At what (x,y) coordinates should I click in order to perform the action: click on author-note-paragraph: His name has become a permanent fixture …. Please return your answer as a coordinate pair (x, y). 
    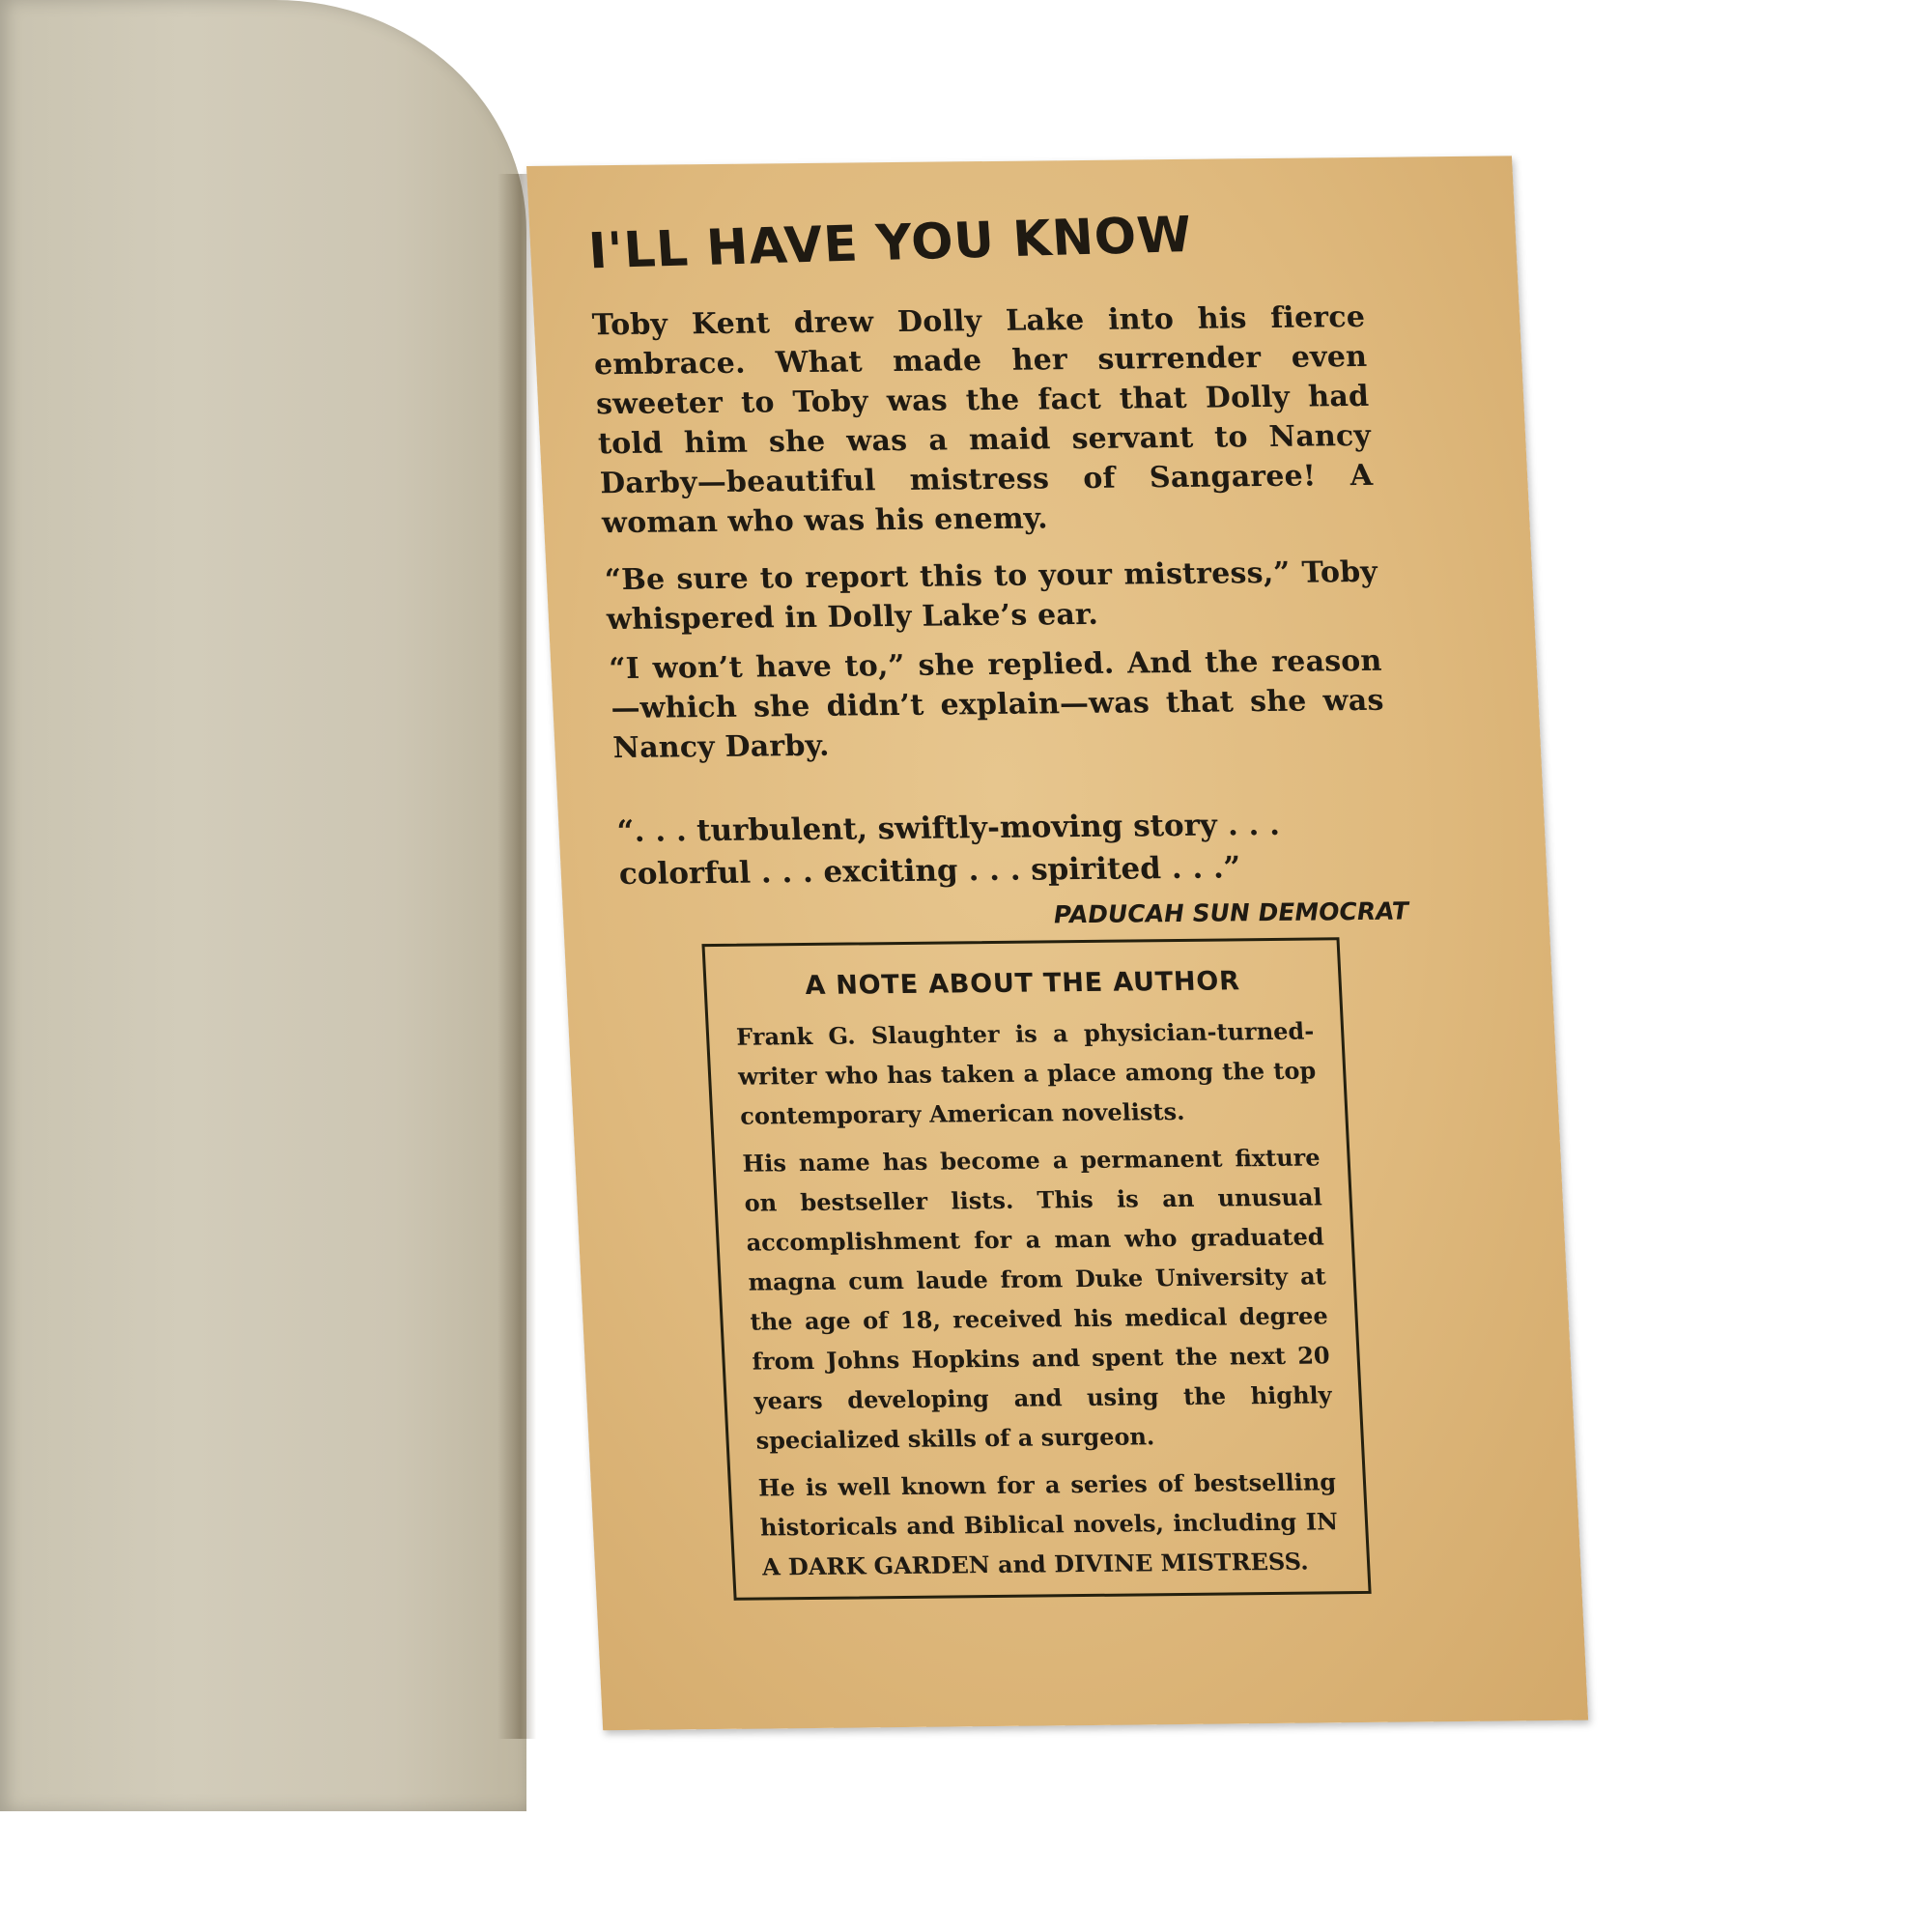
    Looking at the image, I should click on (1037, 1299).